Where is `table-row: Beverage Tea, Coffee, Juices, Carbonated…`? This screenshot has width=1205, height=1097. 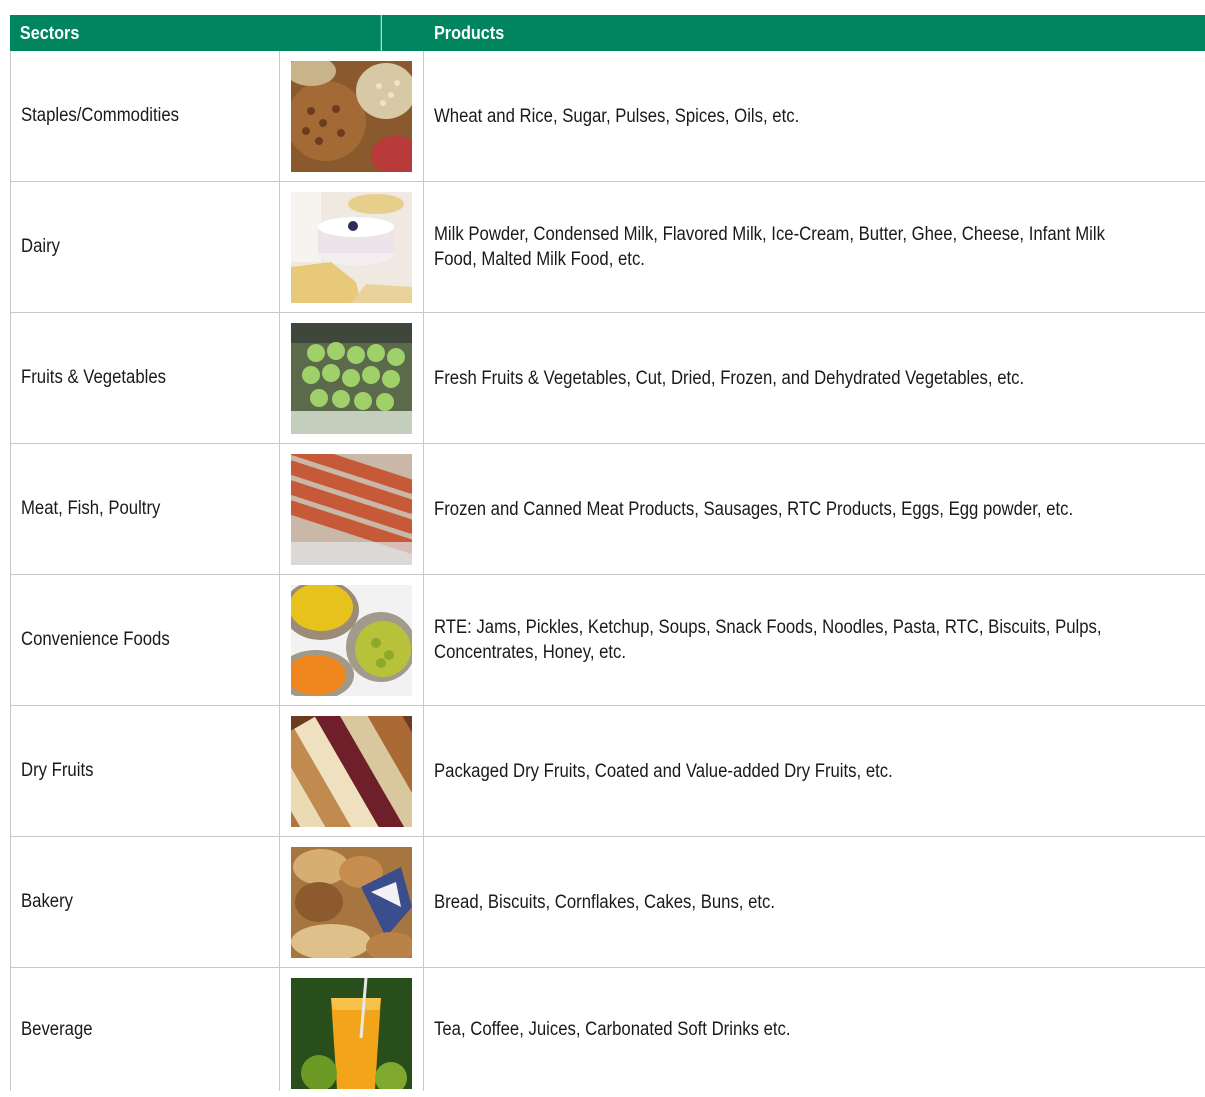
table-row: Beverage Tea, Coffee, Juices, Carbonated… is located at coordinates (608, 1029).